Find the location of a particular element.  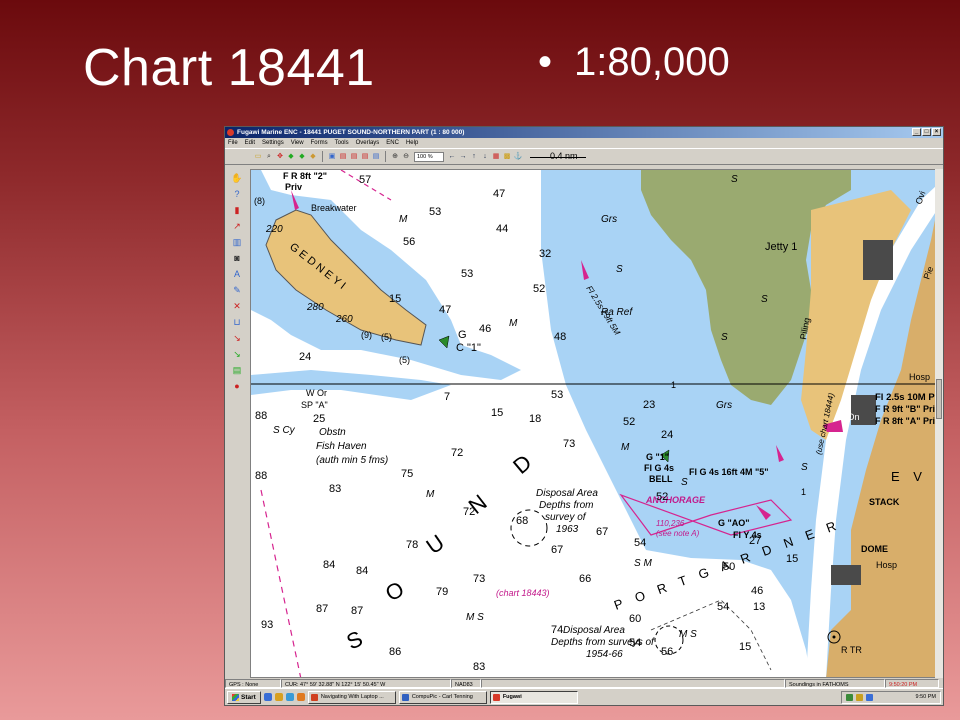

depth-sounding: 78 is located at coordinates (412, 545).